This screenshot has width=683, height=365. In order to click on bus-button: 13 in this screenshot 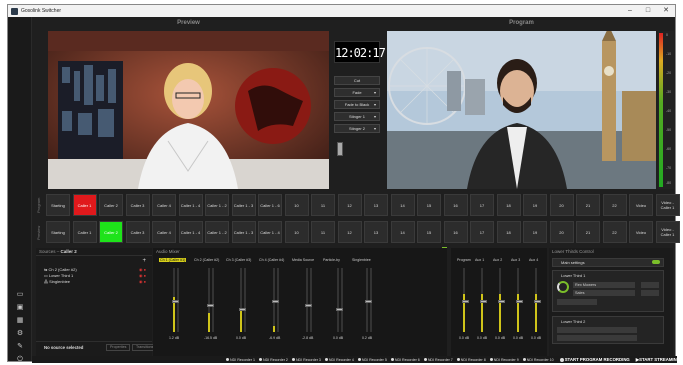, I will do `click(376, 232)`.